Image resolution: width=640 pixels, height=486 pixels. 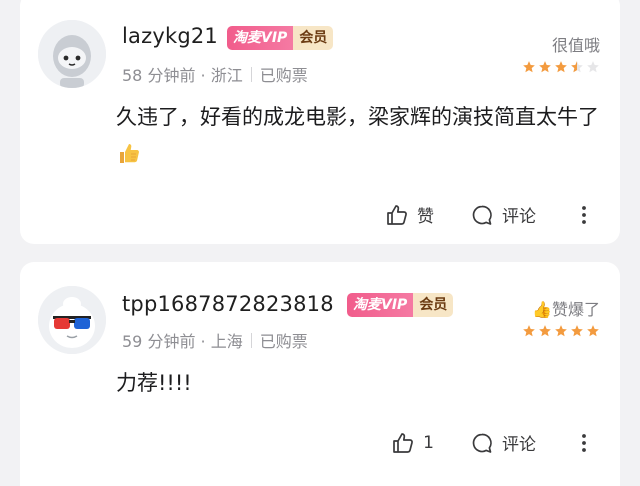 I want to click on username: tpp1687872823818, so click(x=228, y=304).